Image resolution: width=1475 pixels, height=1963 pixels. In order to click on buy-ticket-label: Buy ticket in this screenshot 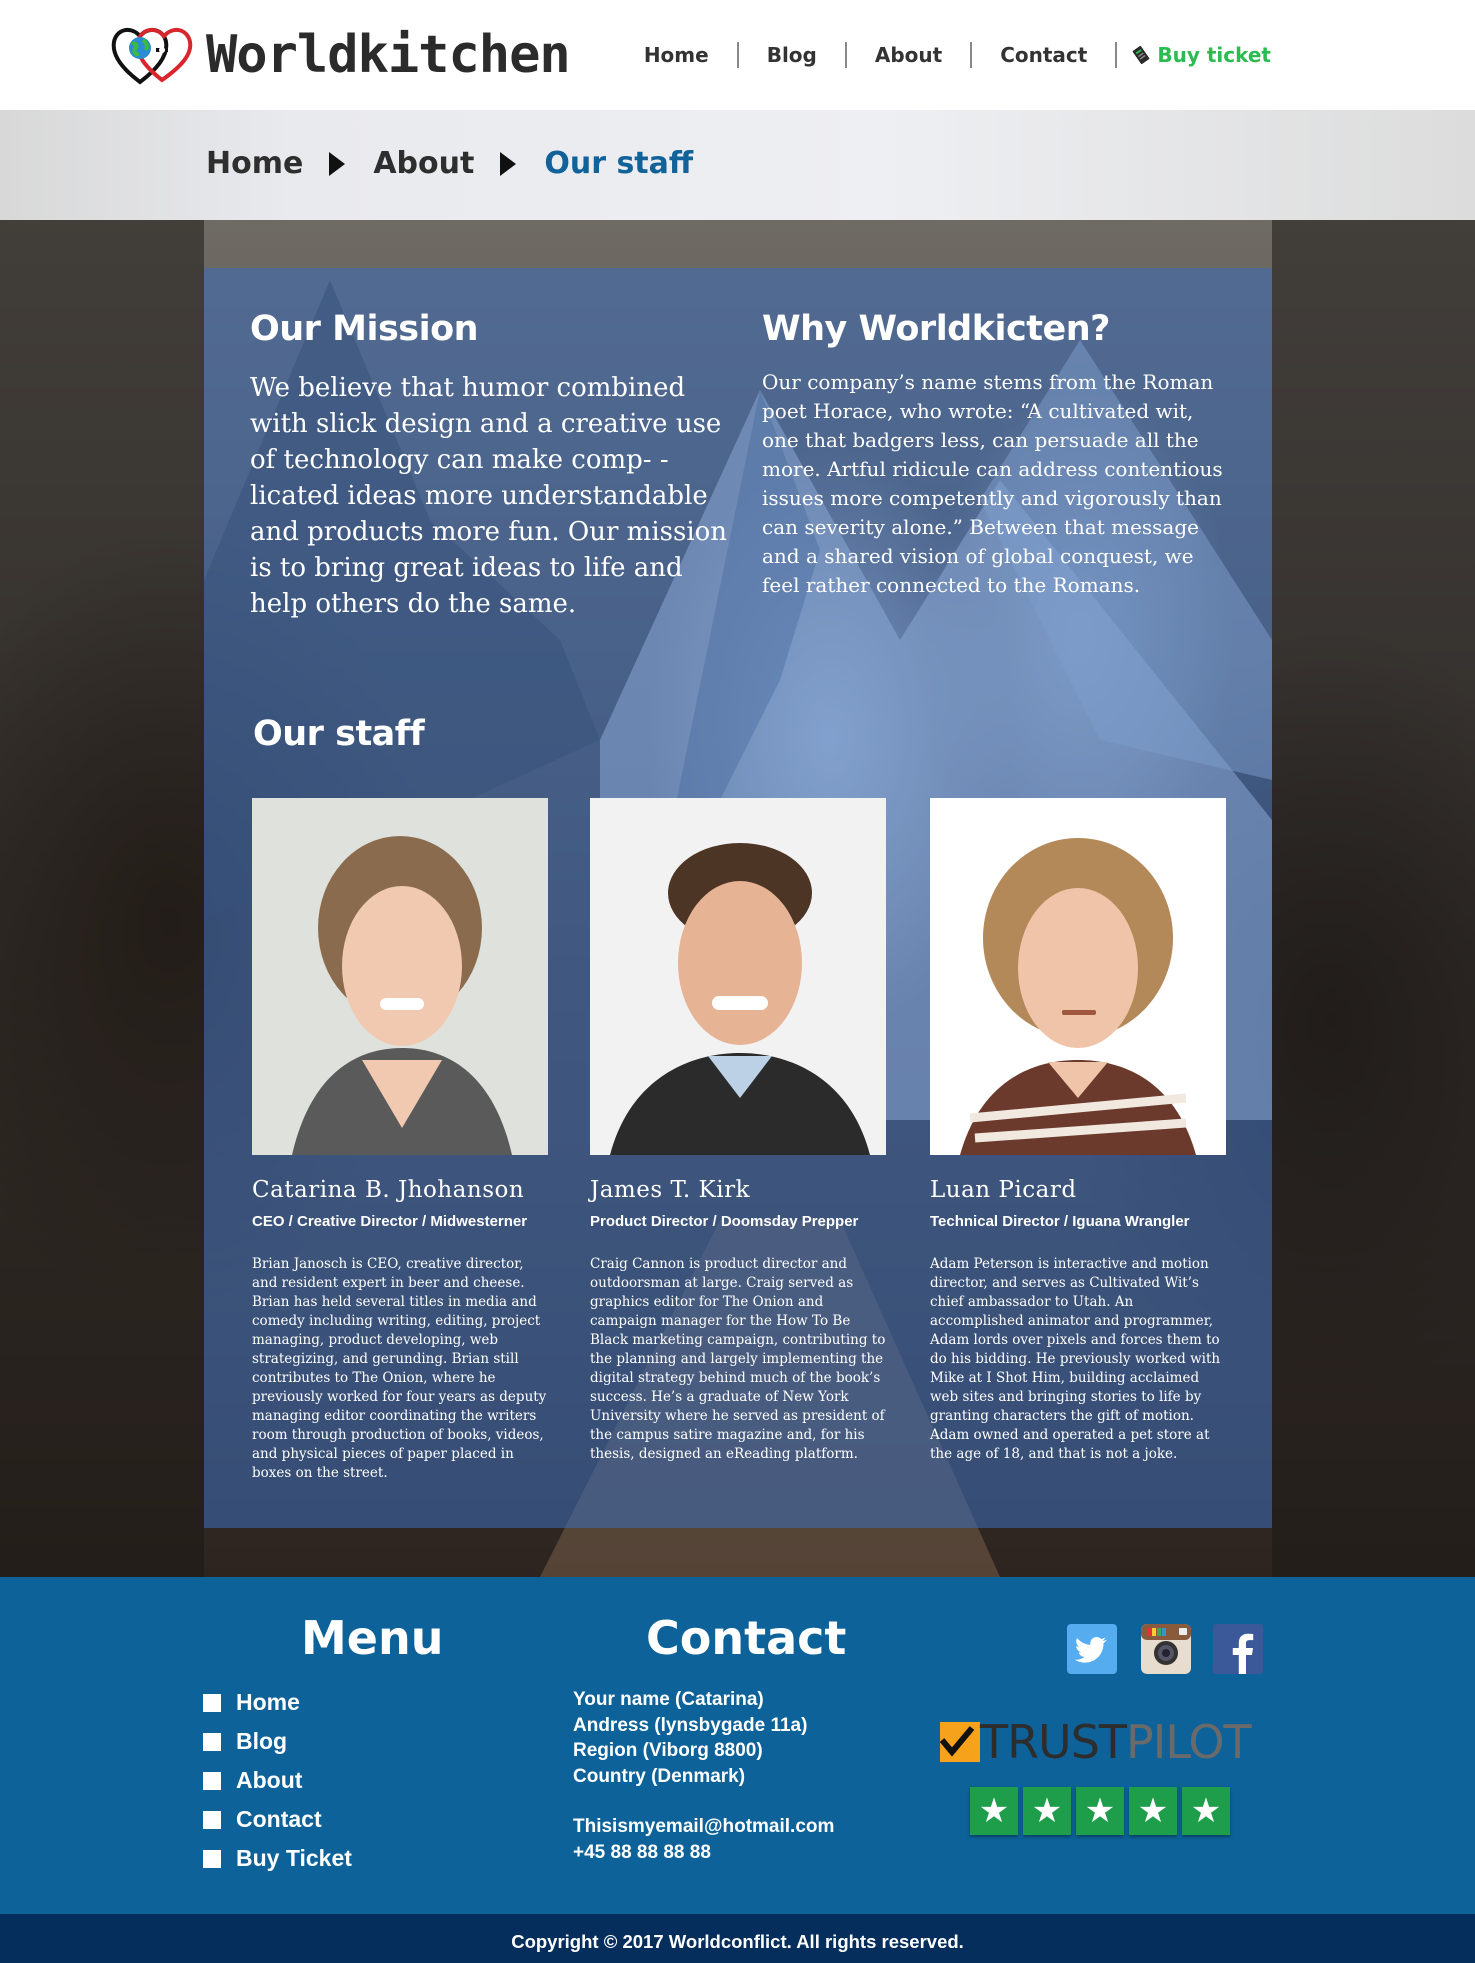, I will do `click(1214, 55)`.